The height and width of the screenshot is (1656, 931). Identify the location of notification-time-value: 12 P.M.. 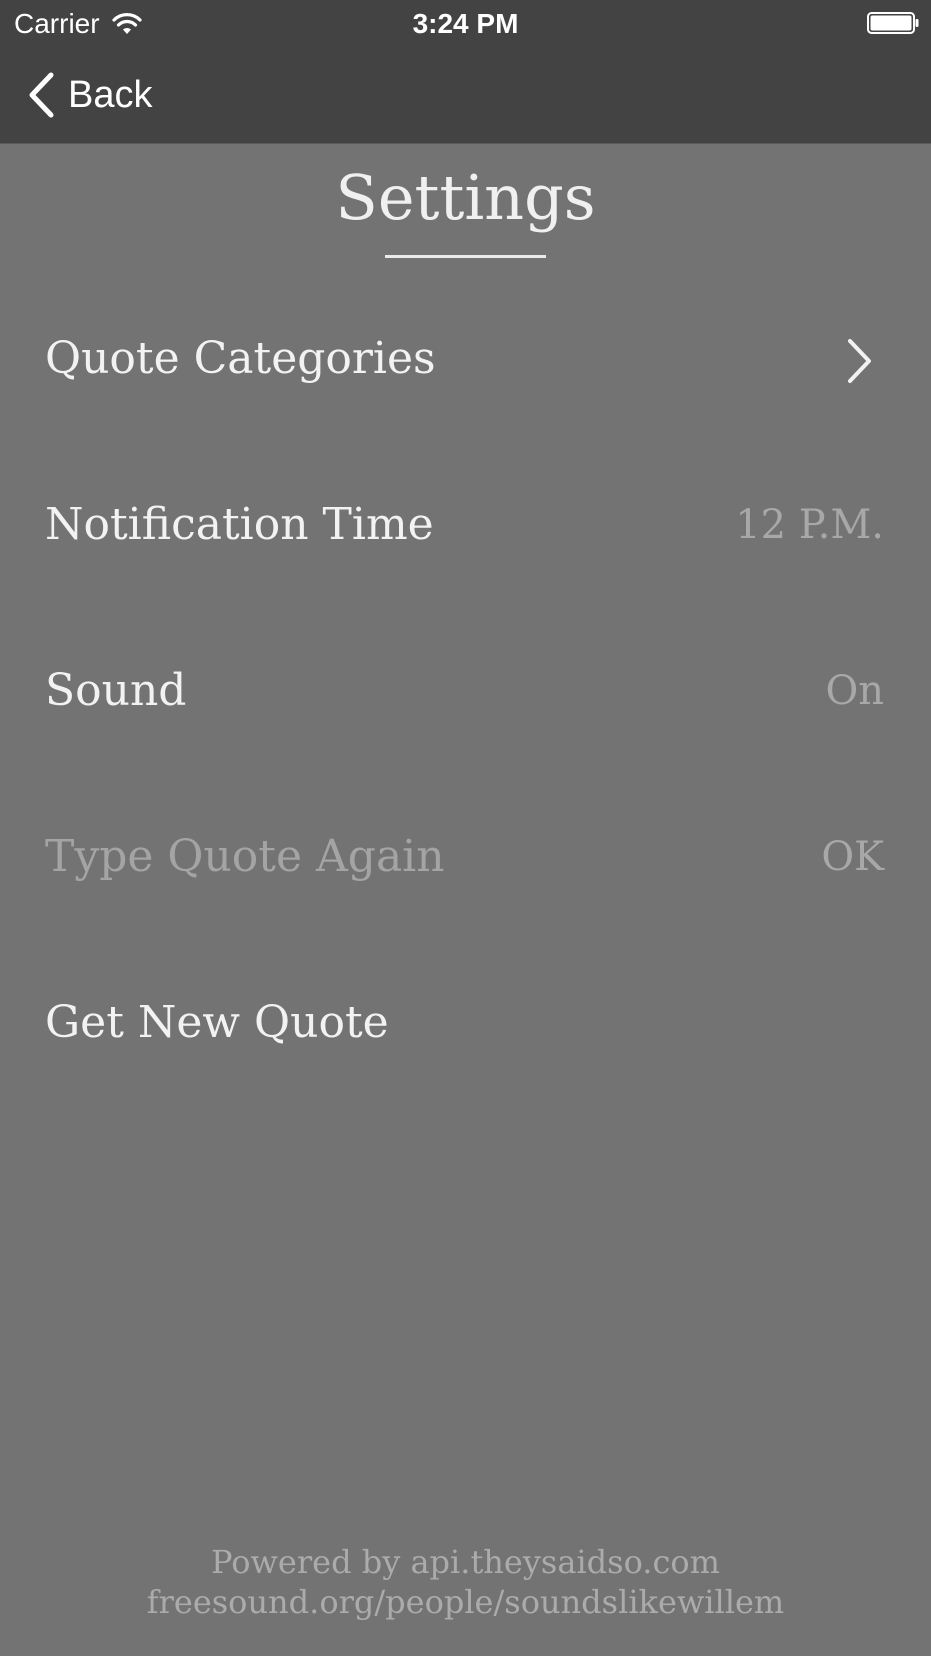
(809, 525).